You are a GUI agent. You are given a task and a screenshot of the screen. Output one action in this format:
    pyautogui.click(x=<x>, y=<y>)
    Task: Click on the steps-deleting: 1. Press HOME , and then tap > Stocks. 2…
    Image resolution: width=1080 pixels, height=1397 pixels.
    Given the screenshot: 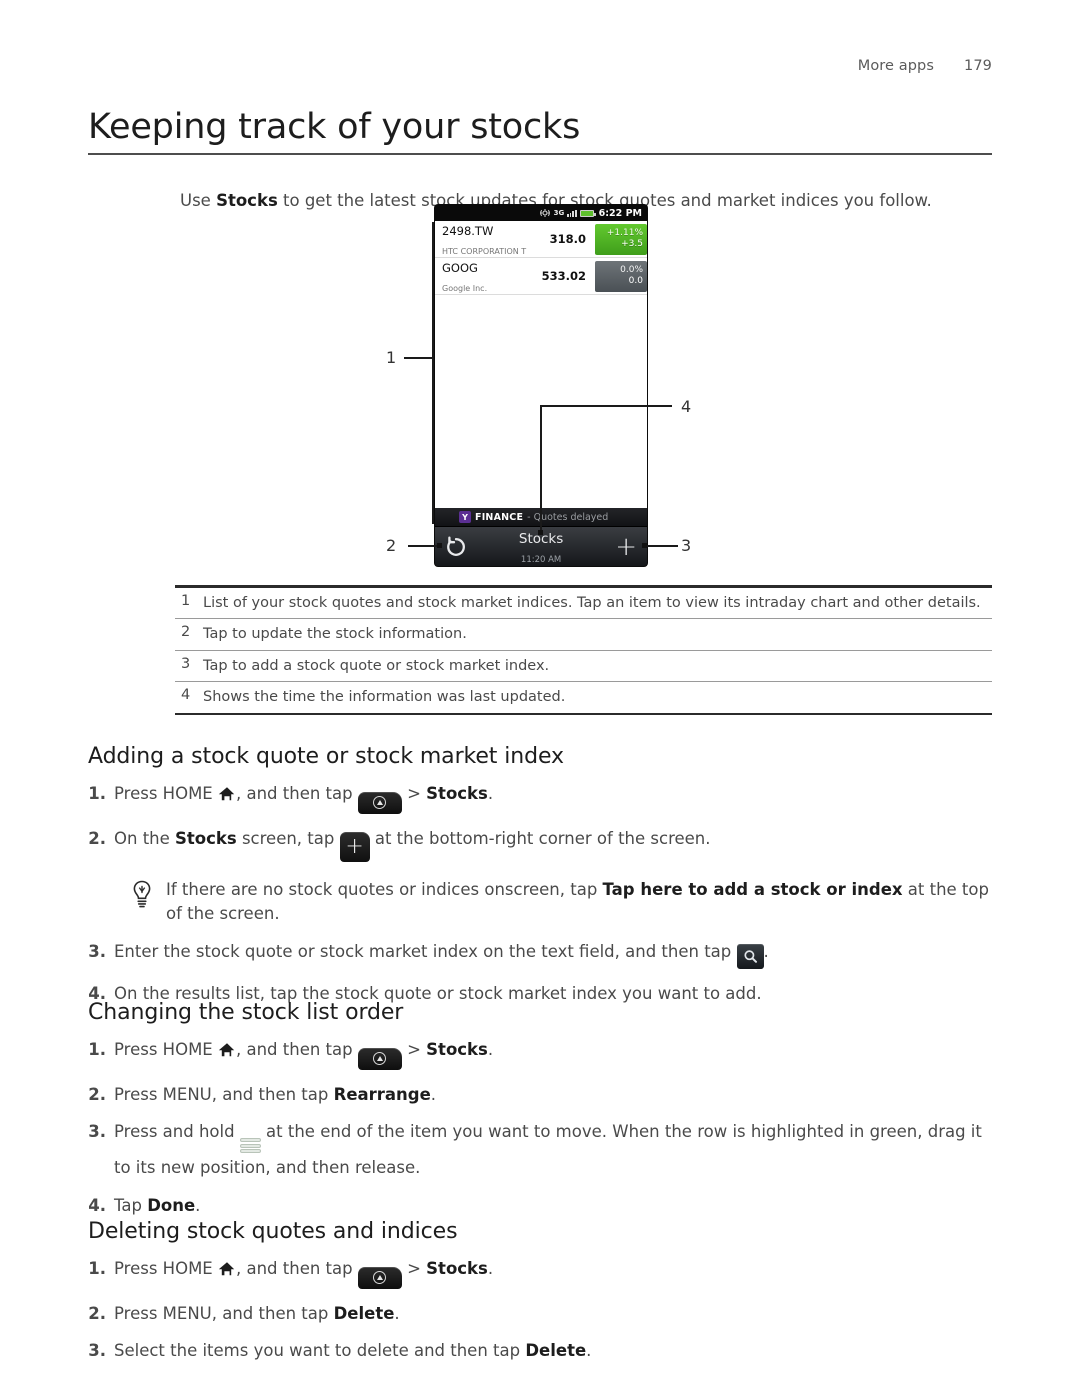 What is the action you would take?
    pyautogui.click(x=540, y=1310)
    